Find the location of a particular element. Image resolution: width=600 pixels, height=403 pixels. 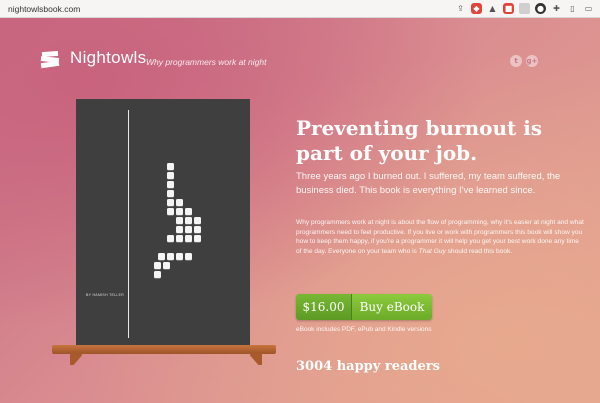

emphasis: That Guy is located at coordinates (432, 251).